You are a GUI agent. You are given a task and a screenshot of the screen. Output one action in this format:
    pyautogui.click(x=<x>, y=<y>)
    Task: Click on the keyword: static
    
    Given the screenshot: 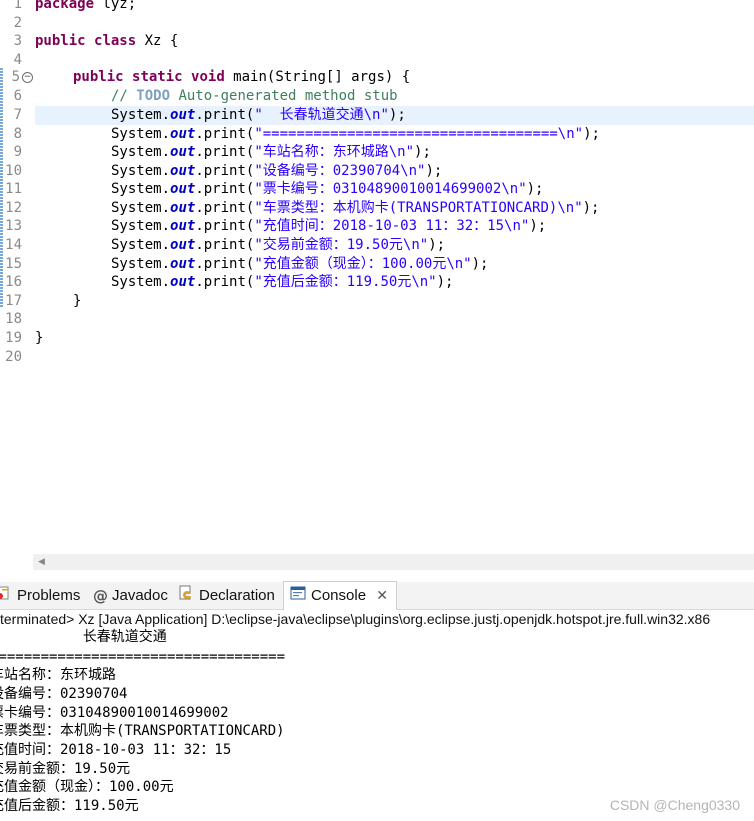 What is the action you would take?
    pyautogui.click(x=157, y=77)
    